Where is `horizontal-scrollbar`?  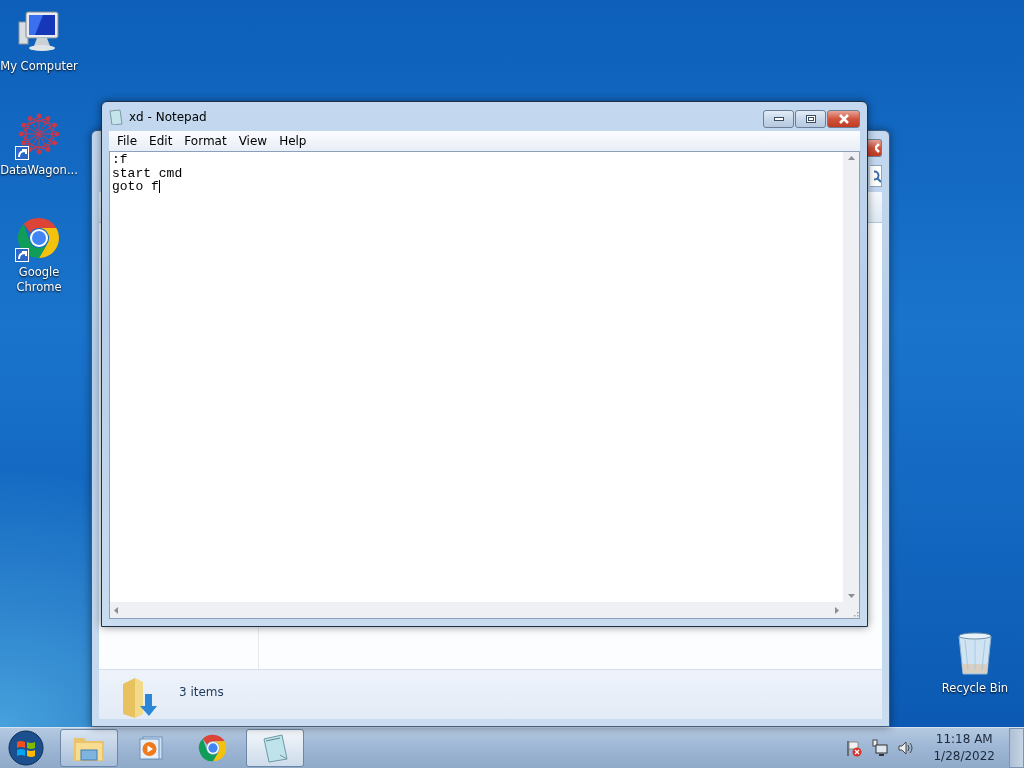 horizontal-scrollbar is located at coordinates (476, 610).